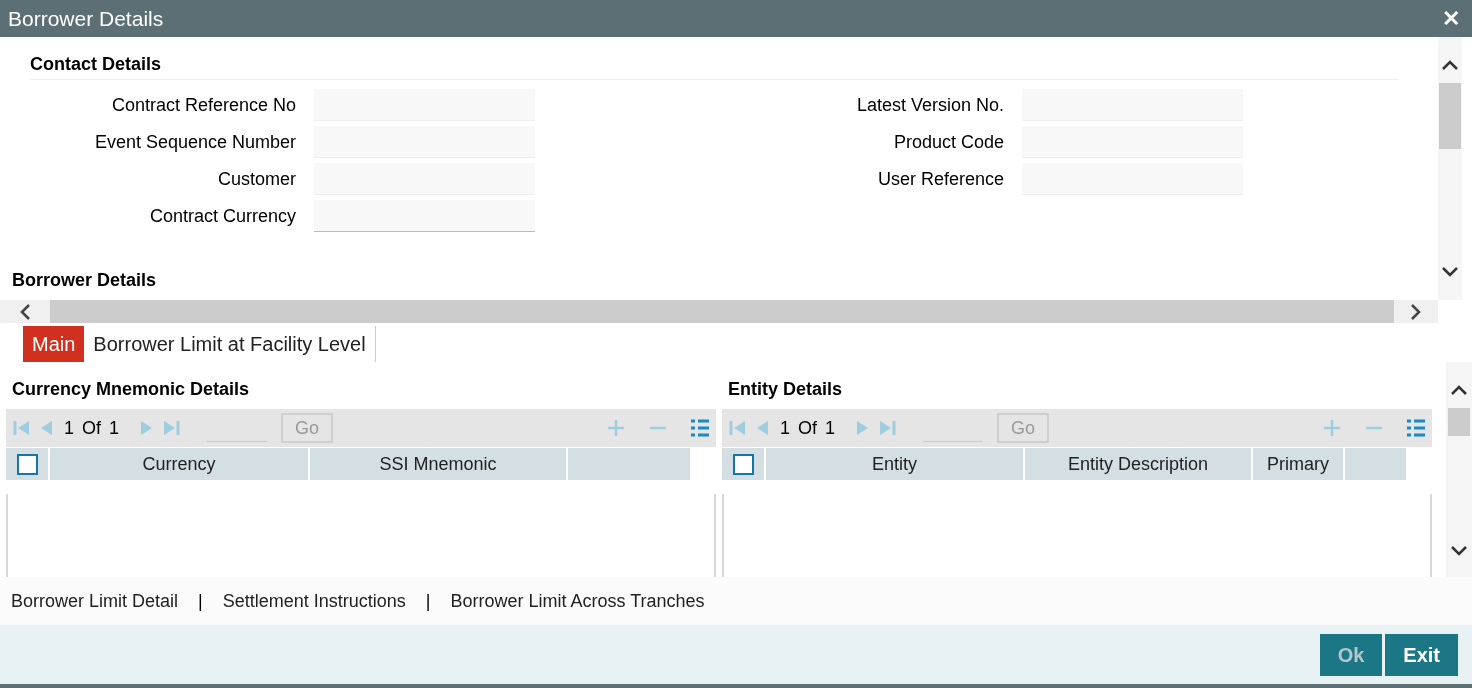 This screenshot has width=1472, height=688. What do you see at coordinates (1138, 464) in the screenshot?
I see `column-header: Entity Description` at bounding box center [1138, 464].